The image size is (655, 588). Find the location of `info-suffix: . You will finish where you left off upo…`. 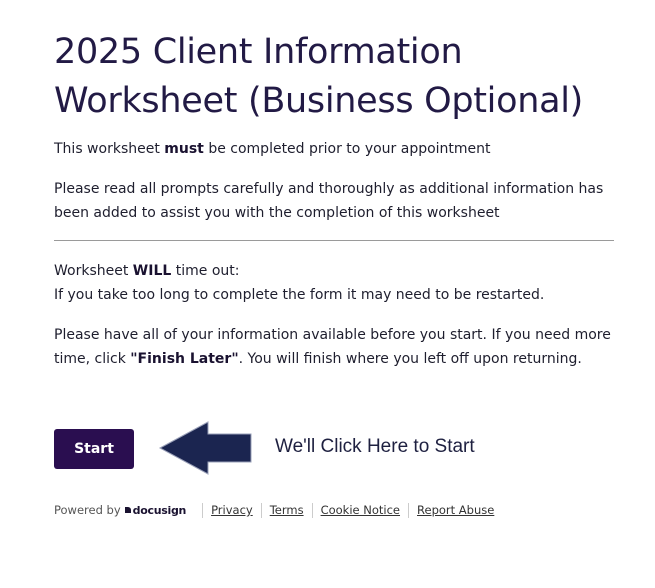

info-suffix: . You will finish where you left off upo… is located at coordinates (410, 359).